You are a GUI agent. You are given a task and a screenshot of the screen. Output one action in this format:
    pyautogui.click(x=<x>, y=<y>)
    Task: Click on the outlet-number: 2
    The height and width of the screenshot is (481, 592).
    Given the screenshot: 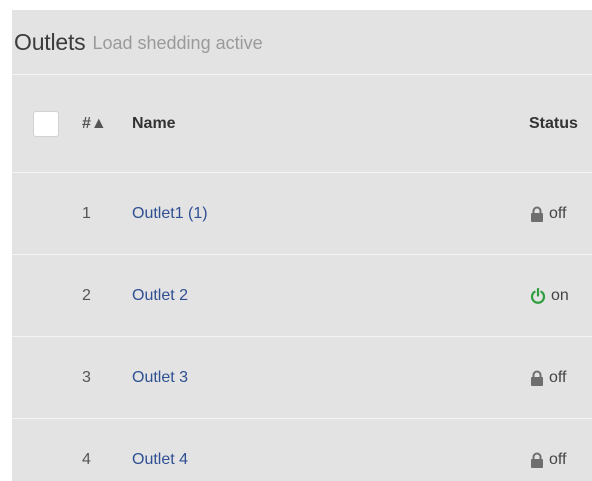 What is the action you would take?
    pyautogui.click(x=86, y=295)
    